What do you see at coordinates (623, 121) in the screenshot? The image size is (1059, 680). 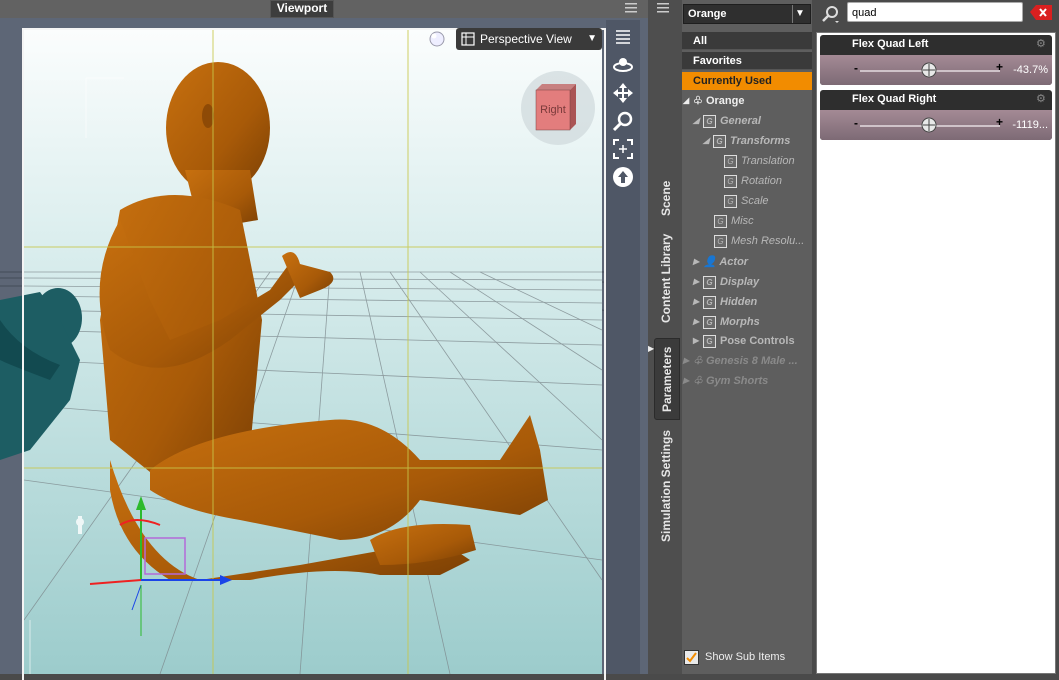 I see `zoom-icon` at bounding box center [623, 121].